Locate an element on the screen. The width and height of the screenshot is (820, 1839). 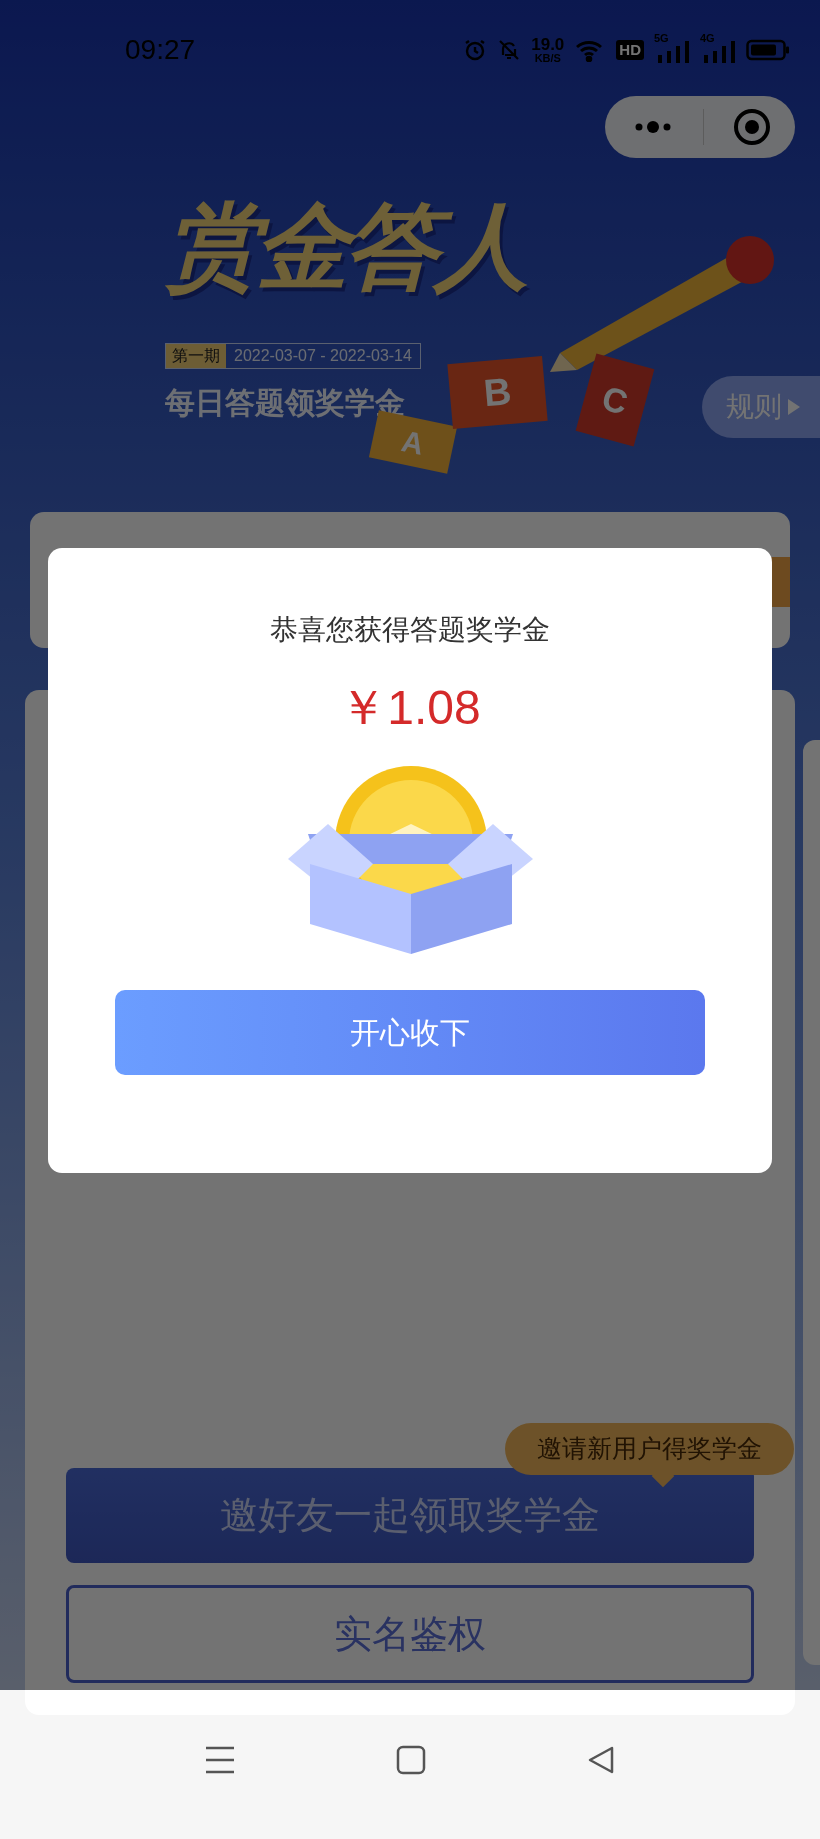
network-type: 5G is located at coordinates (661, 38).